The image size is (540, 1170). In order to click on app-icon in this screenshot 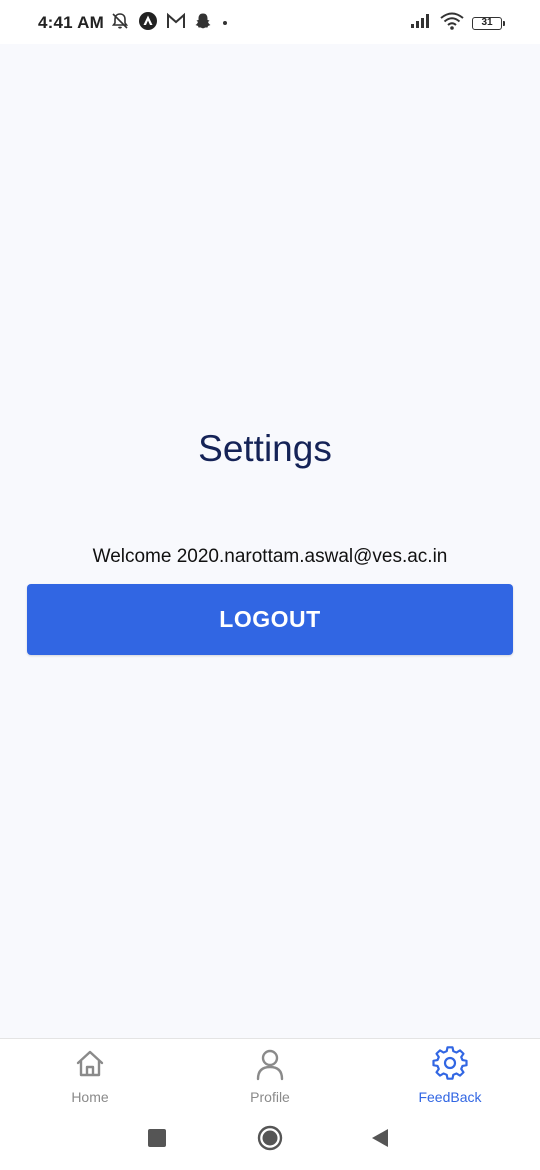, I will do `click(148, 23)`.